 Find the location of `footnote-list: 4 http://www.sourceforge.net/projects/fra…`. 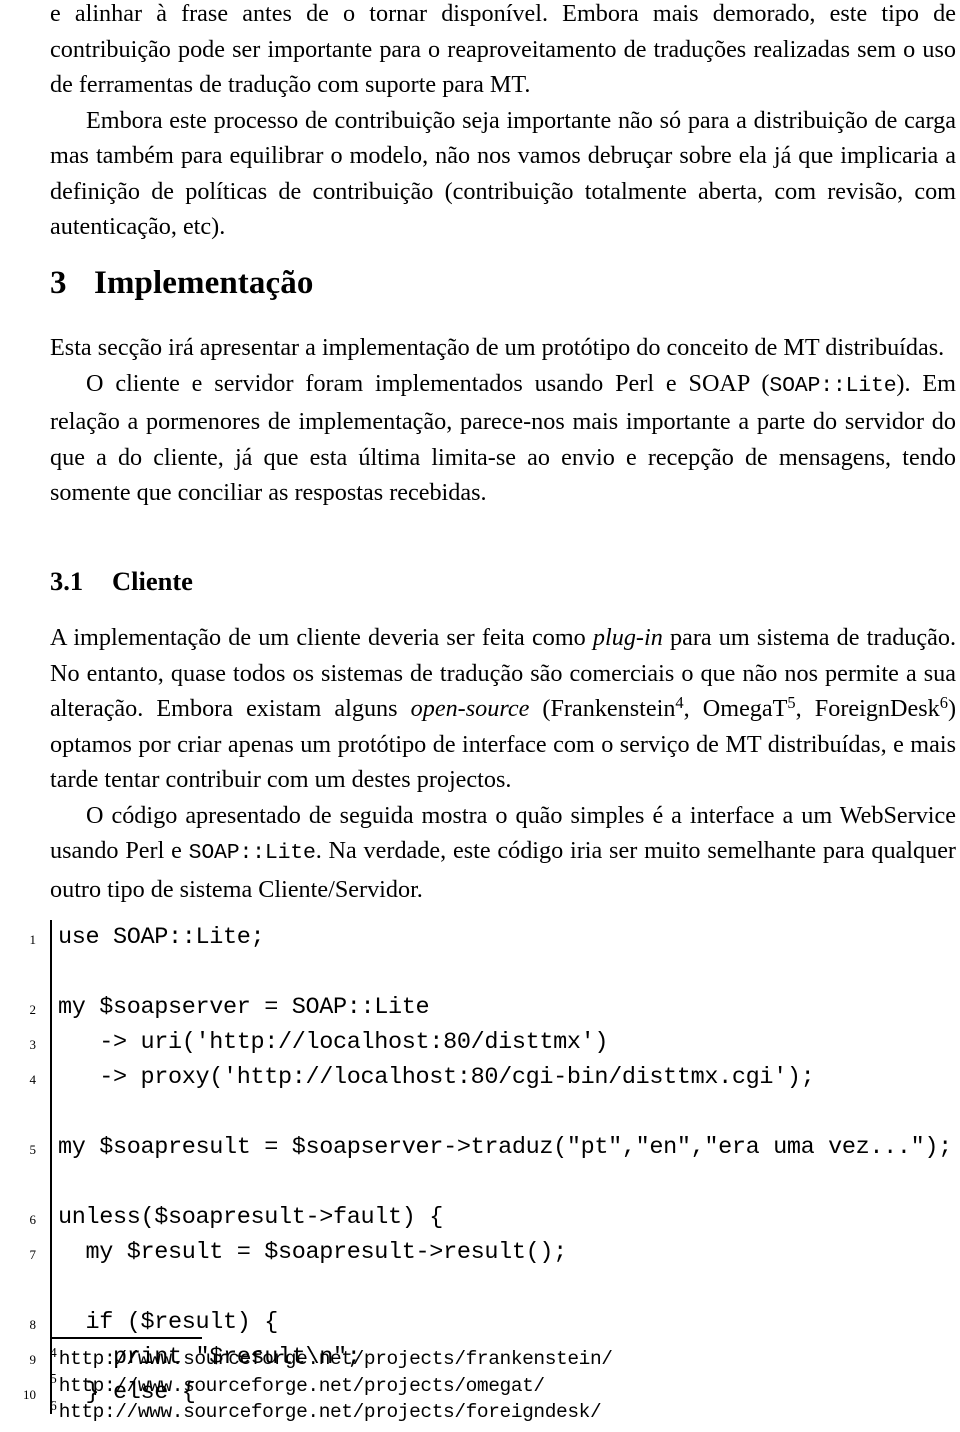

footnote-list: 4 http://www.sourceforge.net/projects/fra… is located at coordinates (503, 1386).